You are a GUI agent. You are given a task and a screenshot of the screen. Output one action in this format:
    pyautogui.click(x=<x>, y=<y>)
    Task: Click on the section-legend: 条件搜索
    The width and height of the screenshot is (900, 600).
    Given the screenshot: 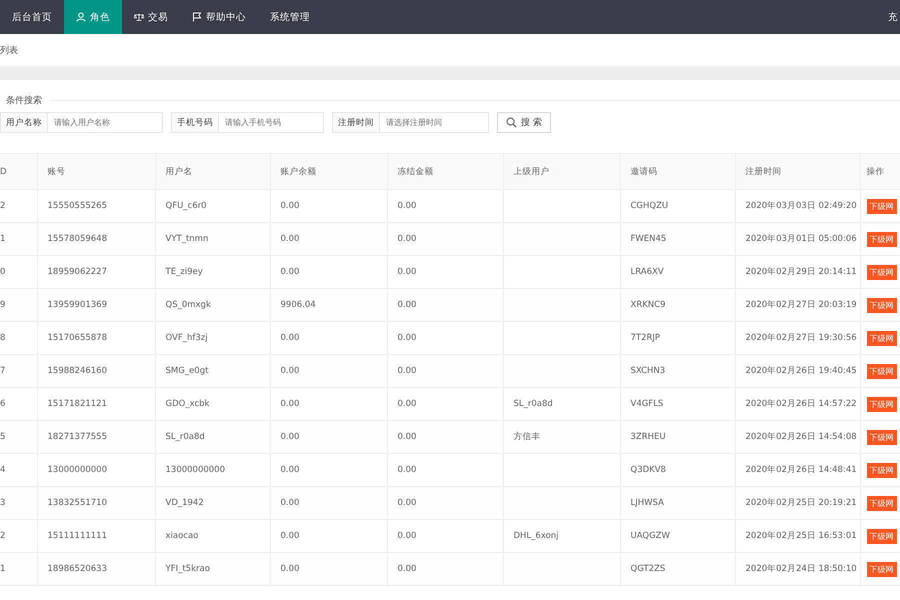 What is the action you would take?
    pyautogui.click(x=24, y=100)
    